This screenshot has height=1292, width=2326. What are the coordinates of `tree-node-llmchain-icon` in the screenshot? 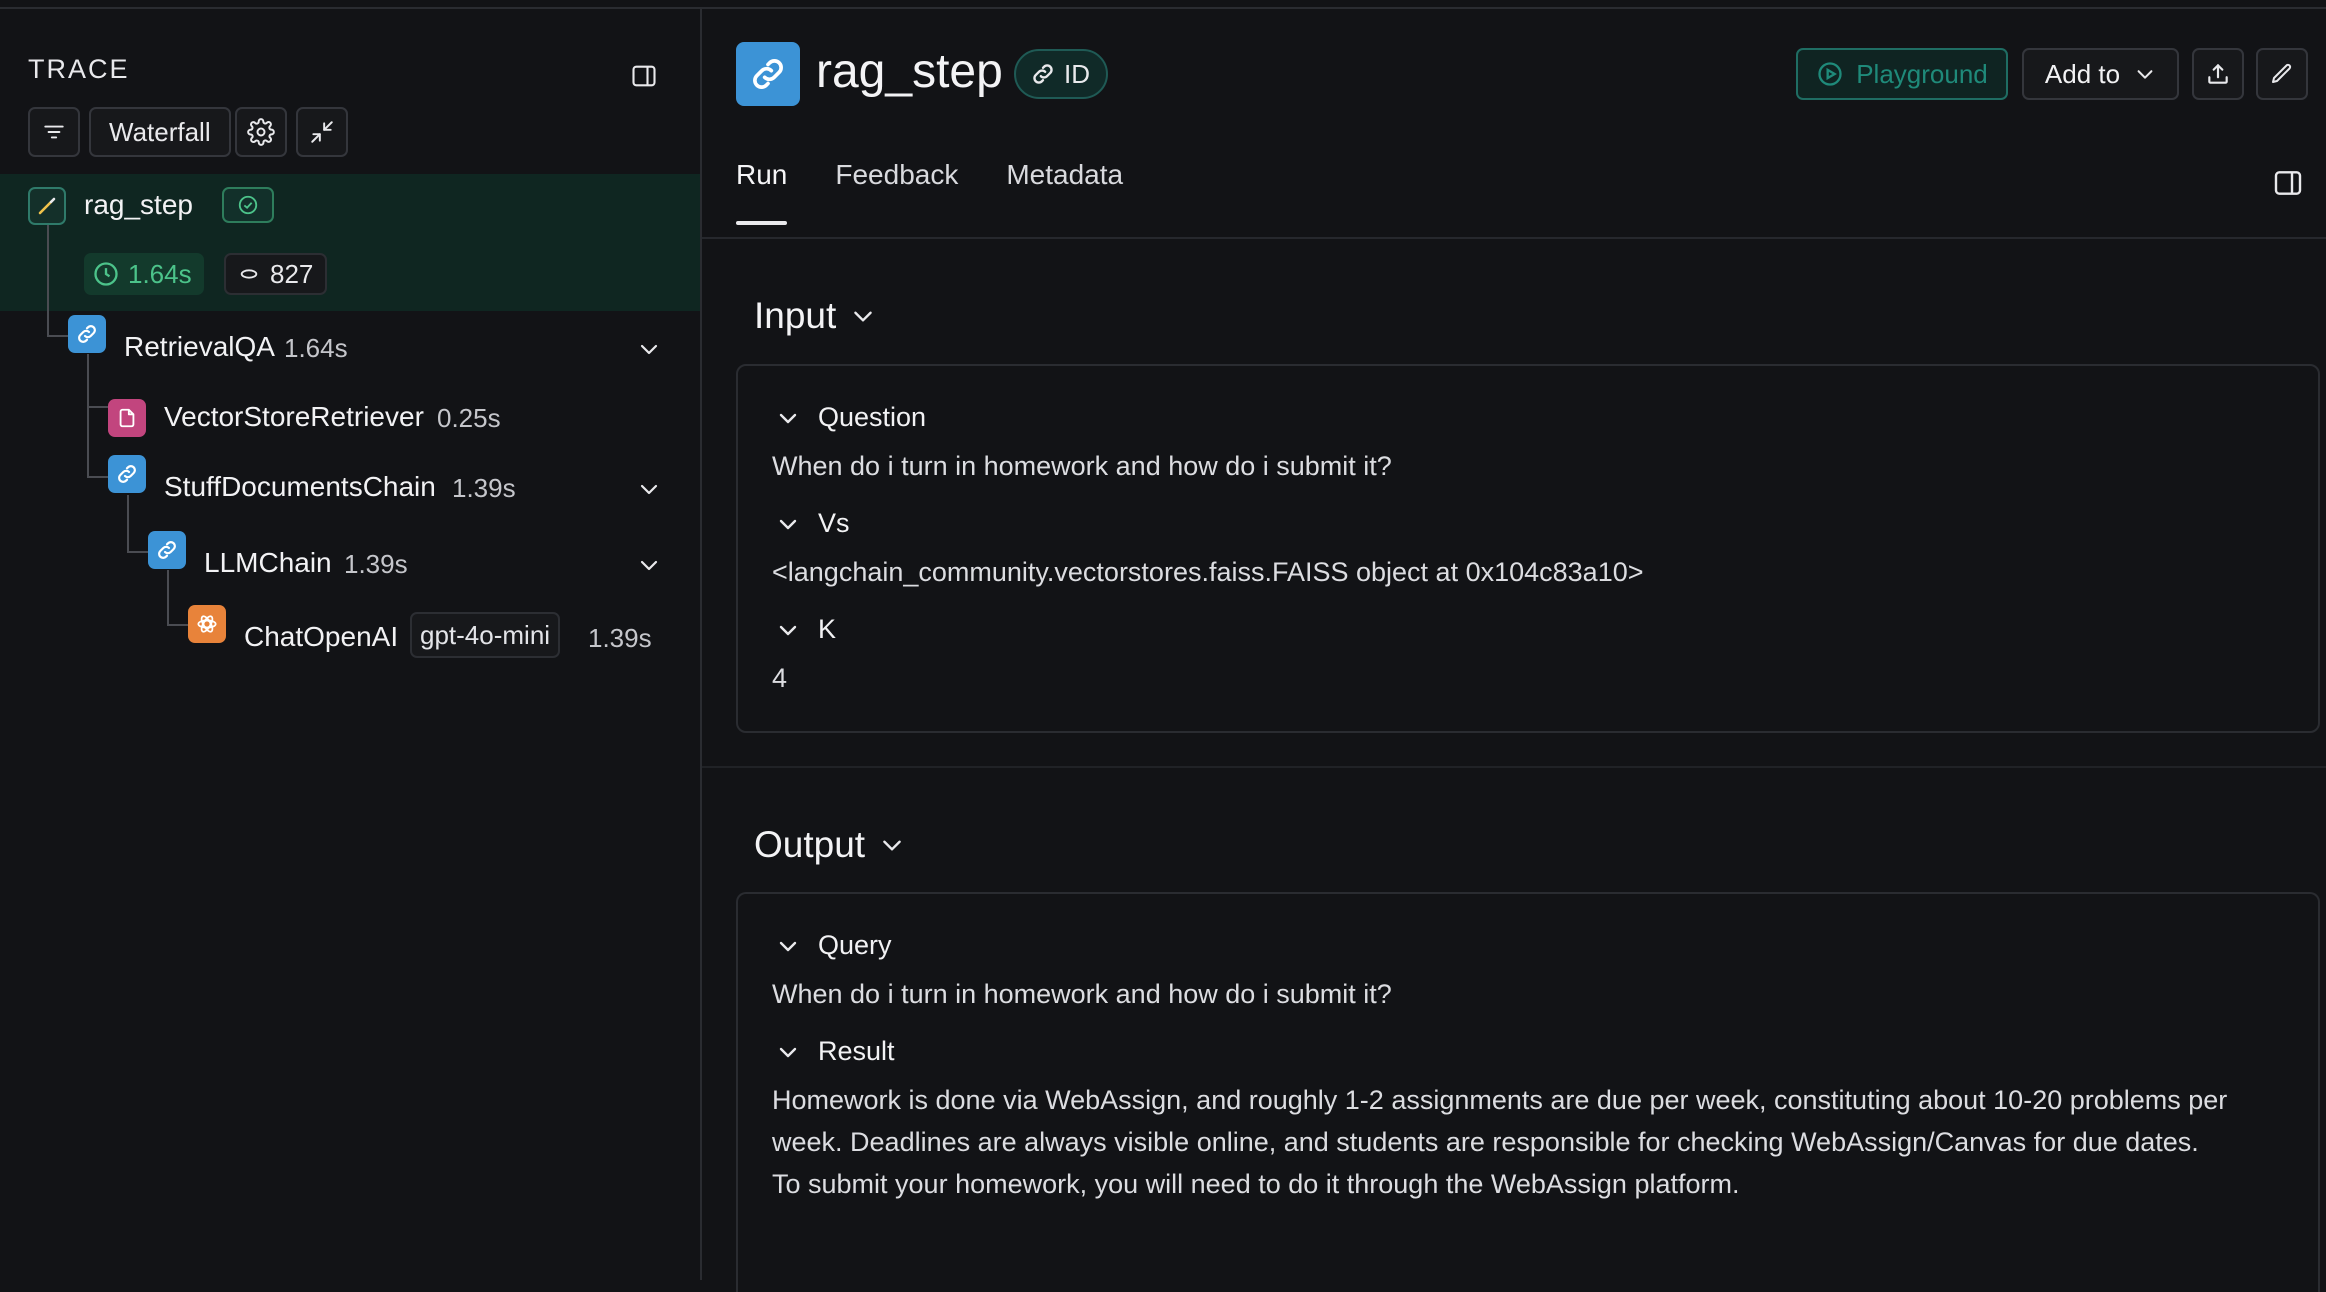 It's located at (167, 550).